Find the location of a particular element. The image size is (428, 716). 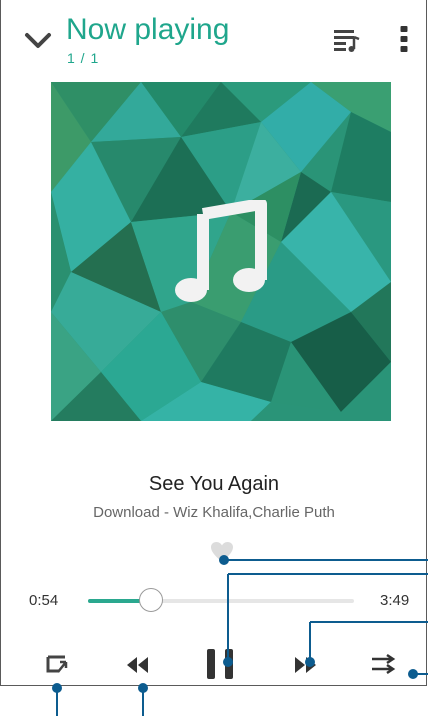

fast-forward-icon is located at coordinates (305, 665).